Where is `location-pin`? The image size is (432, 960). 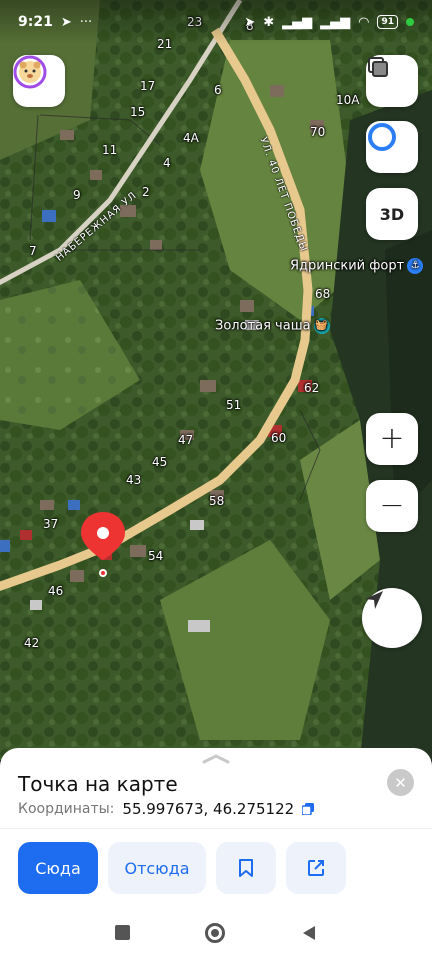 location-pin is located at coordinates (103, 545).